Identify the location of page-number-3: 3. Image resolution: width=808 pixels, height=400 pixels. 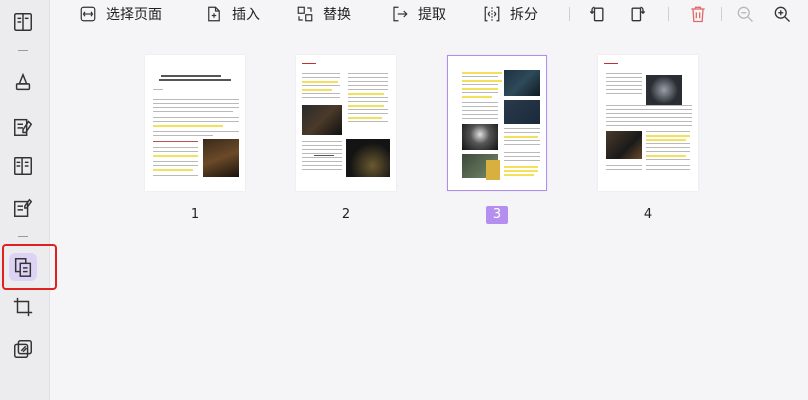
(497, 215).